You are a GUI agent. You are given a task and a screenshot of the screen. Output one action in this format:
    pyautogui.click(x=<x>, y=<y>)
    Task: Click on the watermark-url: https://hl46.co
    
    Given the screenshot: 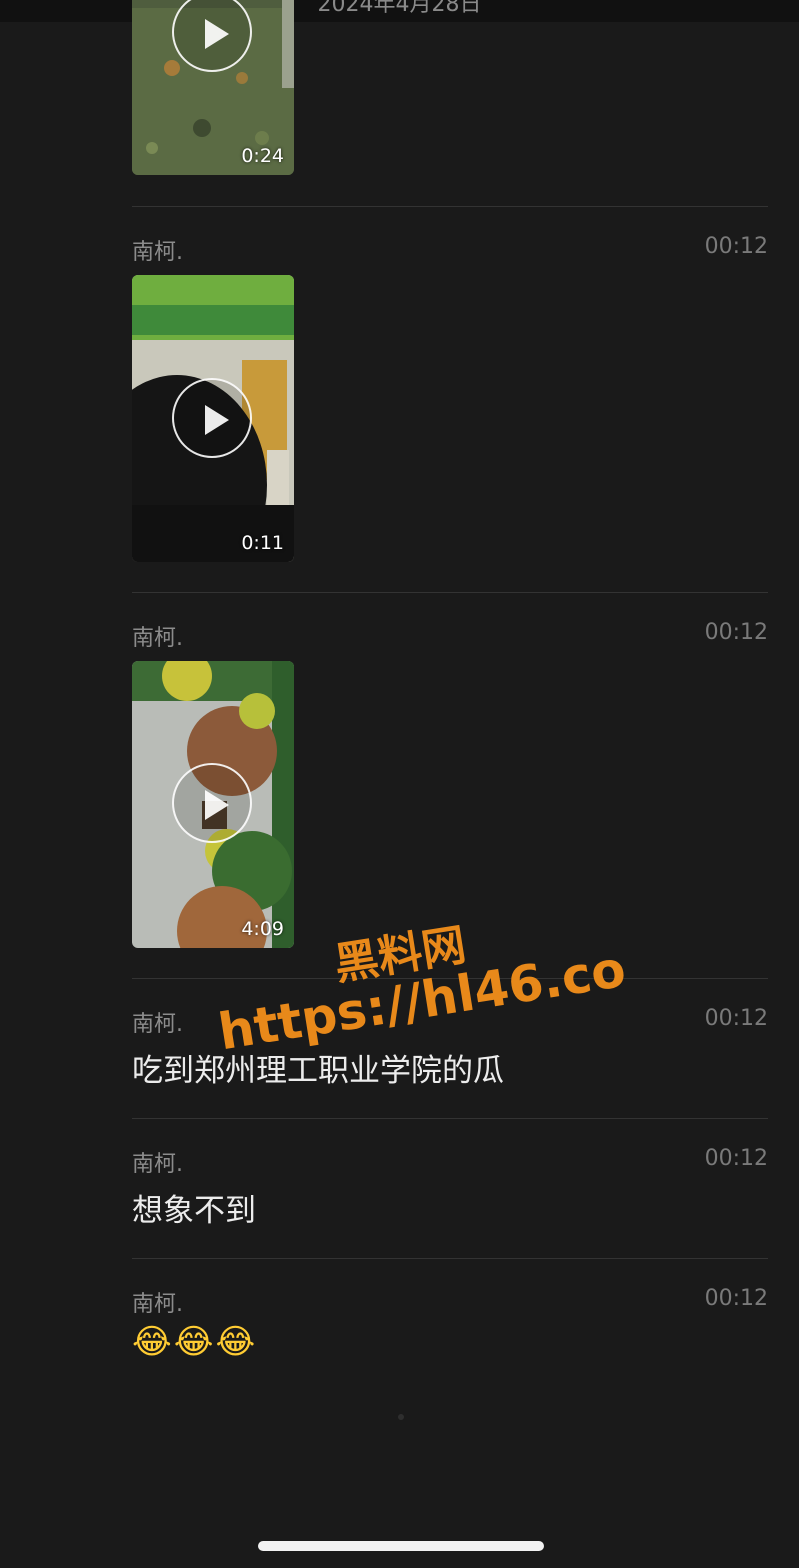 What is the action you would take?
    pyautogui.click(x=422, y=1000)
    